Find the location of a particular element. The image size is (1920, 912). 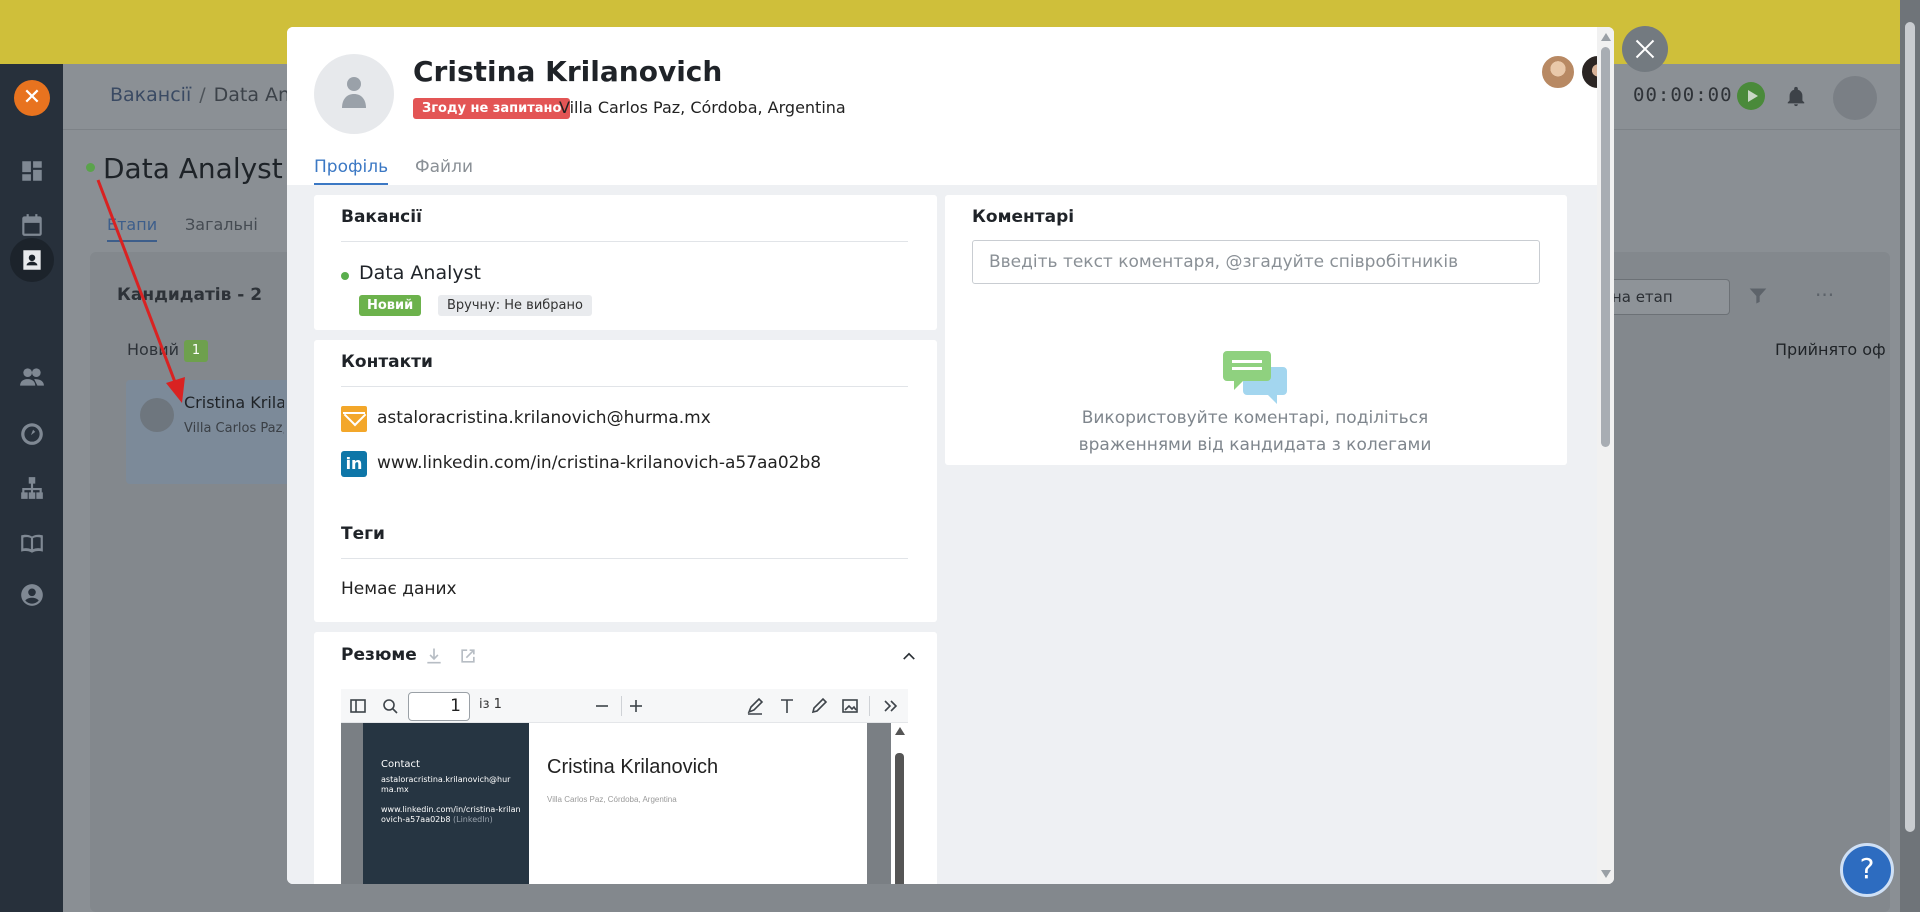

linkedin-icon: in is located at coordinates (354, 464).